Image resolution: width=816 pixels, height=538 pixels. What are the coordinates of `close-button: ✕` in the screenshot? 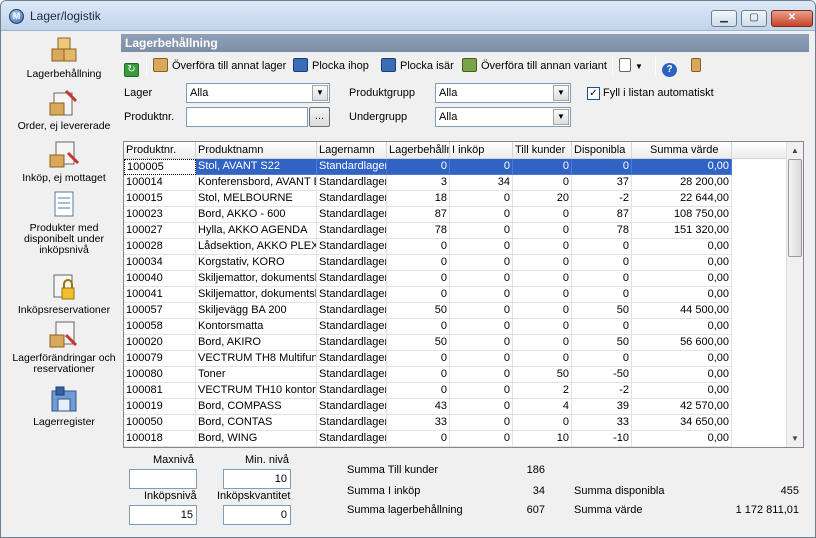 It's located at (792, 18).